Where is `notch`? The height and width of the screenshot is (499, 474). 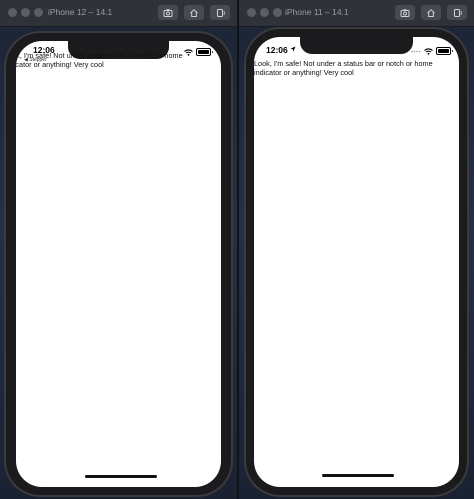 notch is located at coordinates (356, 45).